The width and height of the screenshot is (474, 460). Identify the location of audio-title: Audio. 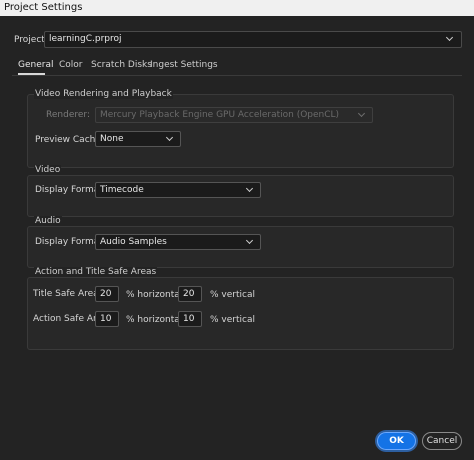
(48, 221).